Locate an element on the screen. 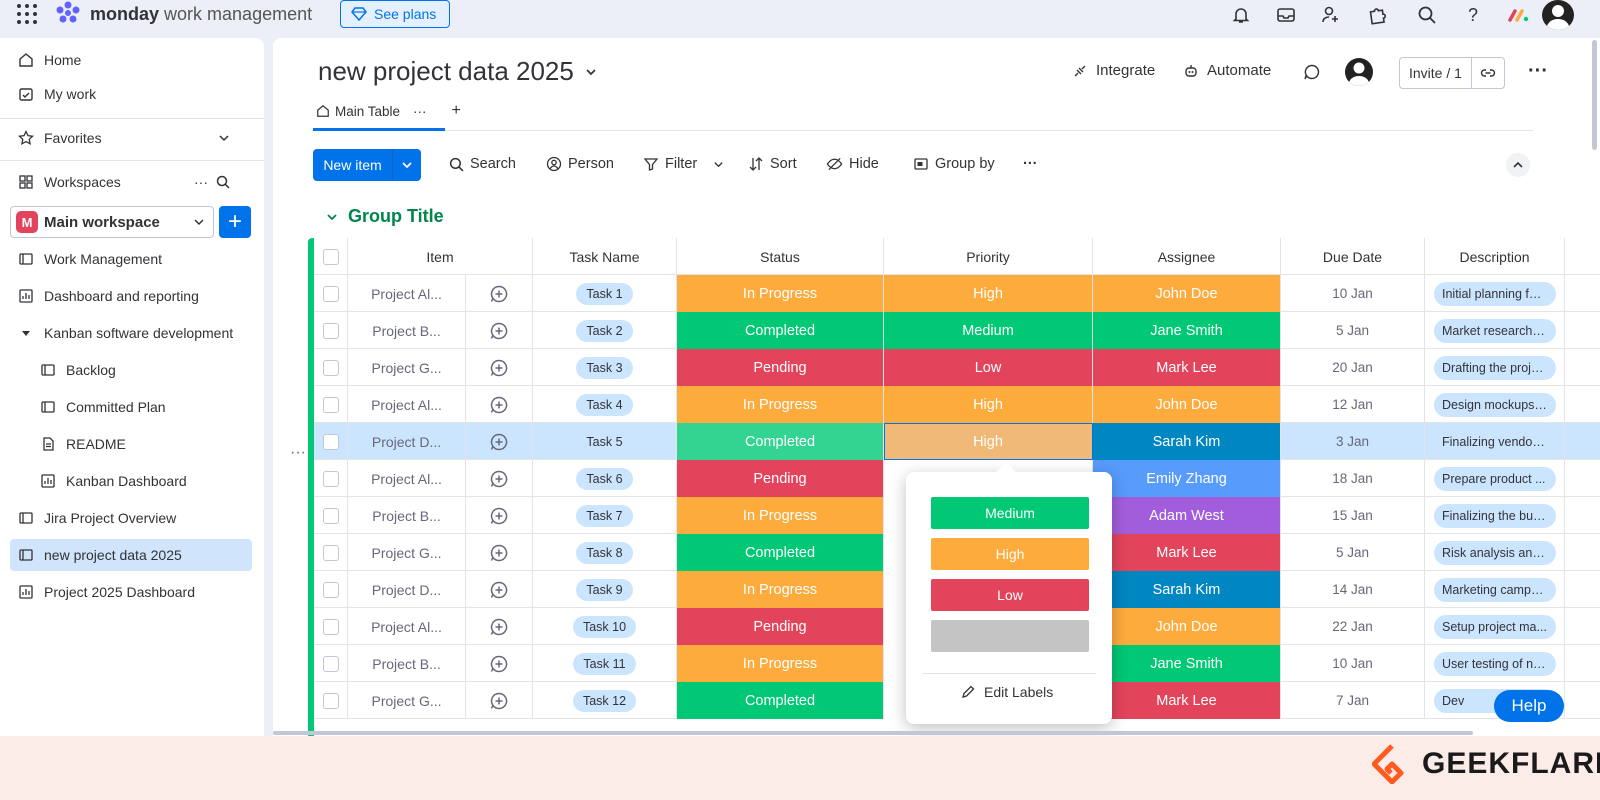  task-name-cell: Task 2 is located at coordinates (605, 330).